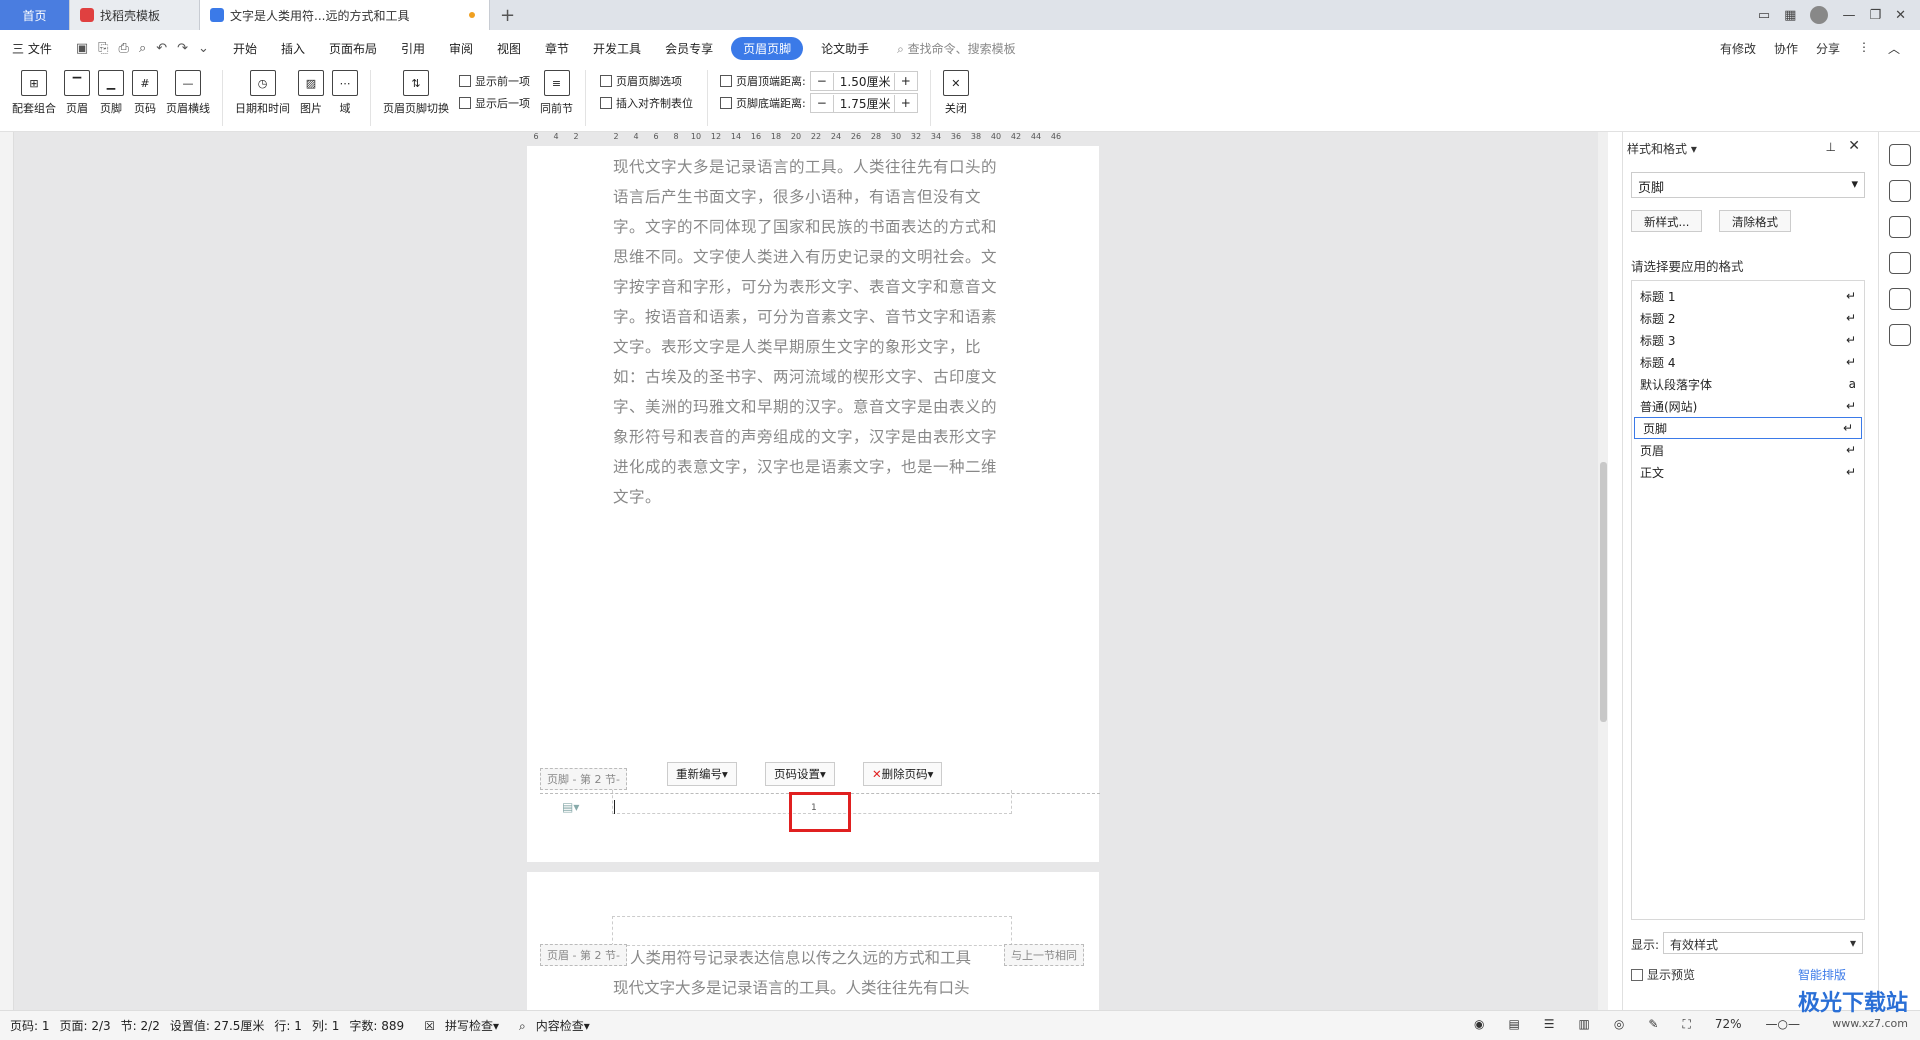  What do you see at coordinates (35, 15) in the screenshot?
I see `tab-home: 首页` at bounding box center [35, 15].